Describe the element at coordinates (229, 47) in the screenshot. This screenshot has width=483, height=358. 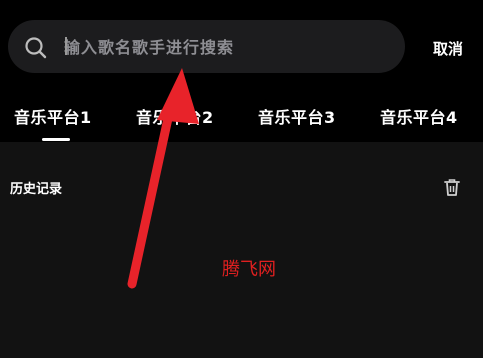
I see `search-input` at that location.